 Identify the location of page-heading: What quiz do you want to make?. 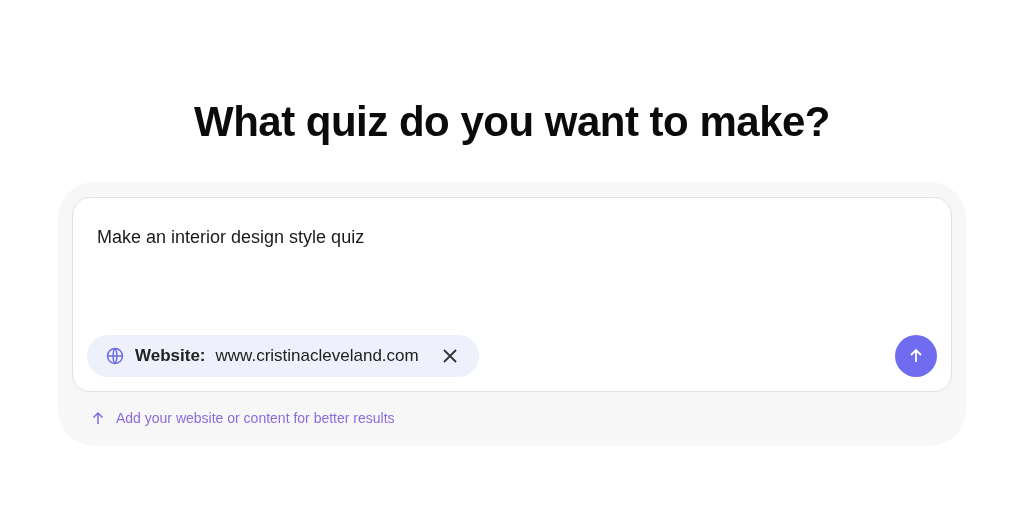
(512, 122).